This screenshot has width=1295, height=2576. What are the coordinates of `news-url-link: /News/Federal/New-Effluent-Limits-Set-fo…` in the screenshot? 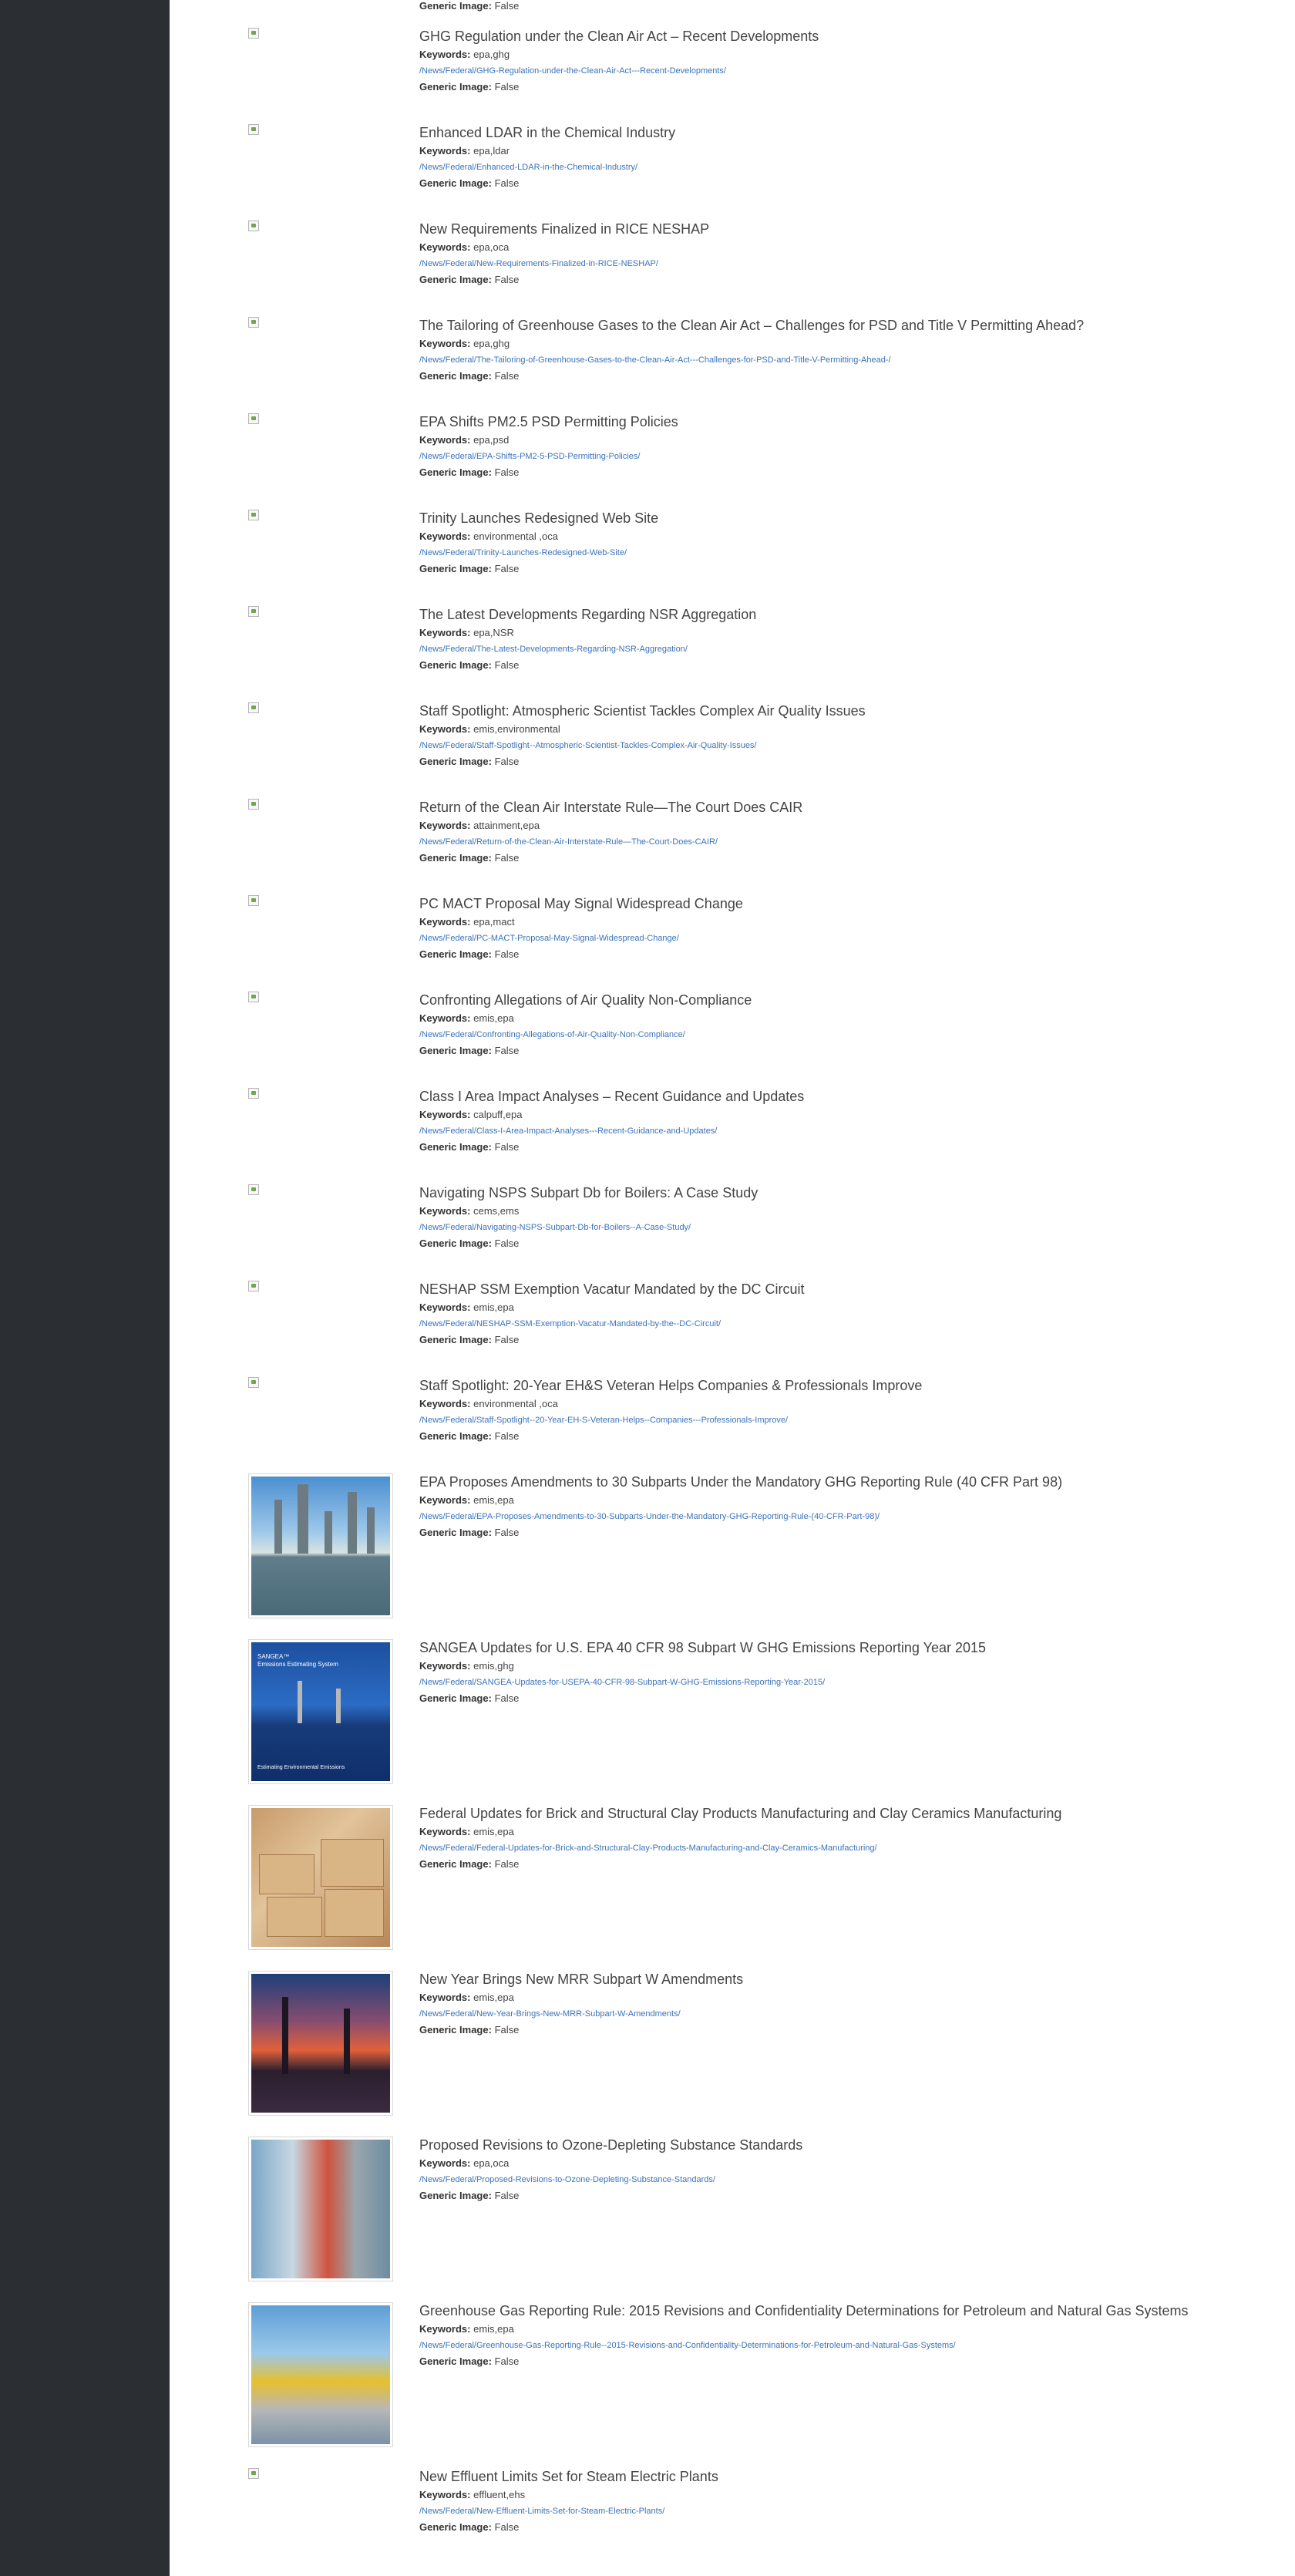 It's located at (847, 2512).